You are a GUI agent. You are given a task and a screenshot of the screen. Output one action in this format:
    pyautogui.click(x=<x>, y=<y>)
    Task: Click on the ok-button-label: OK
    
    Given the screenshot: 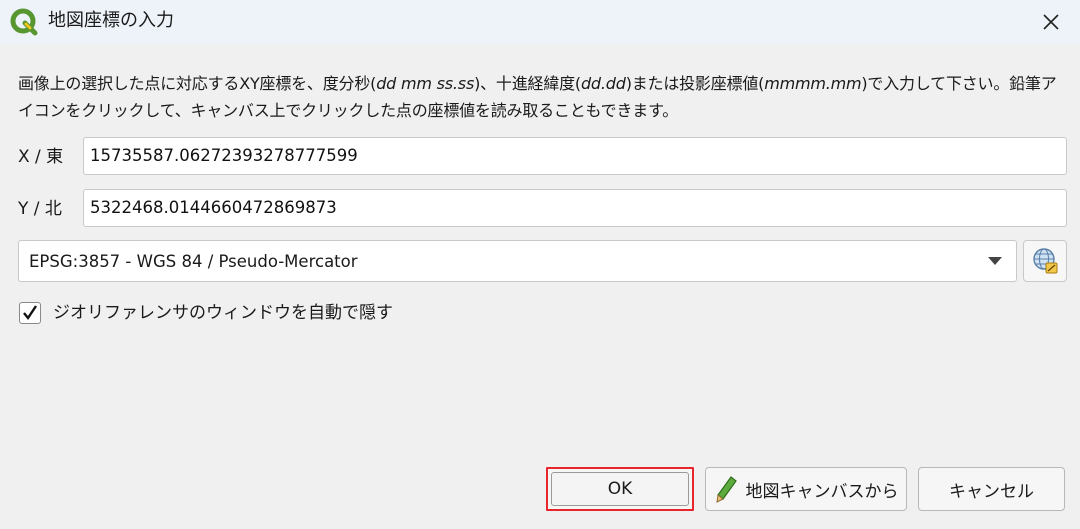 What is the action you would take?
    pyautogui.click(x=620, y=489)
    